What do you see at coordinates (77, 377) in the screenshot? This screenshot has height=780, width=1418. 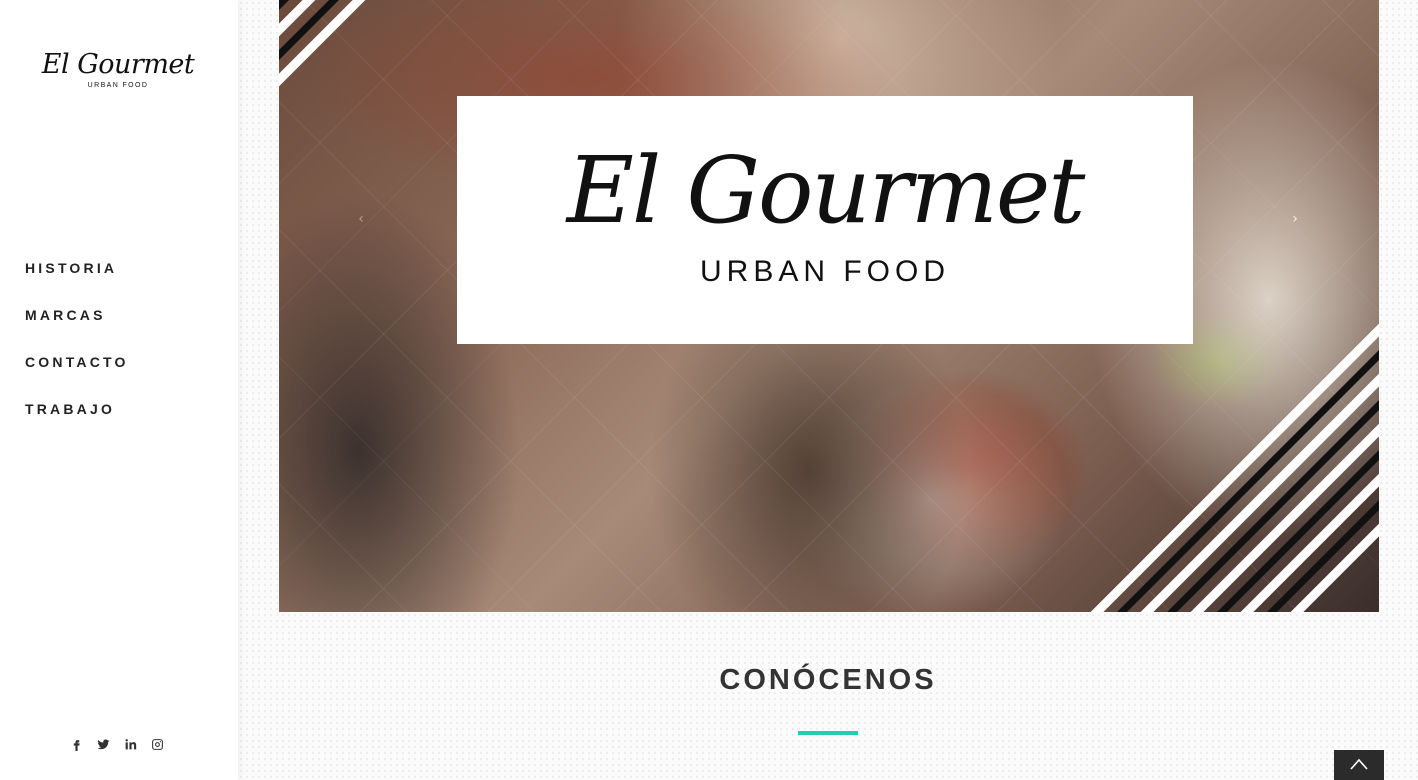 I see `nav-item-contacto: CONTACTO` at bounding box center [77, 377].